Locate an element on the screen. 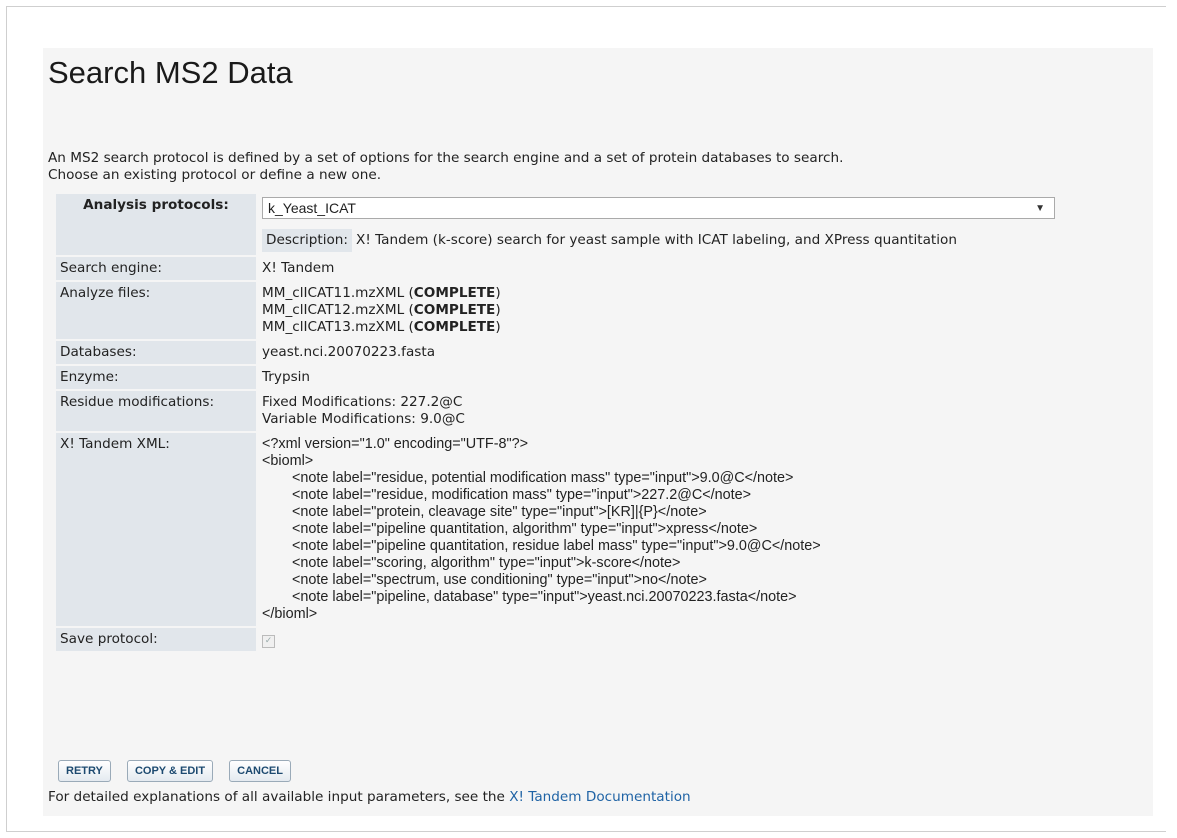 The width and height of the screenshot is (1177, 838). file-item: MM_clICAT12.mzXML (COMPLETE) is located at coordinates (381, 310).